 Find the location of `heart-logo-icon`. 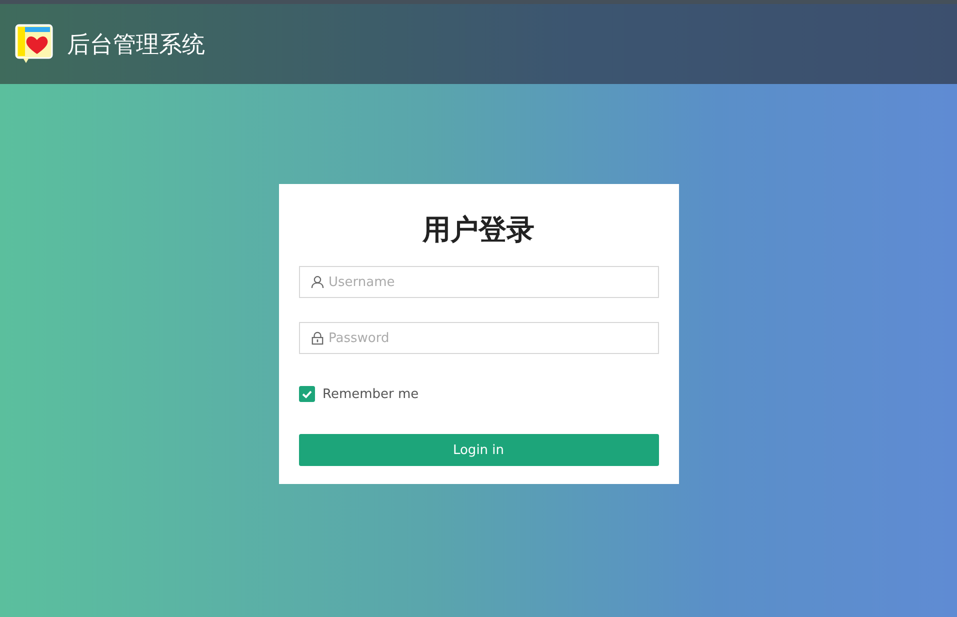

heart-logo-icon is located at coordinates (34, 44).